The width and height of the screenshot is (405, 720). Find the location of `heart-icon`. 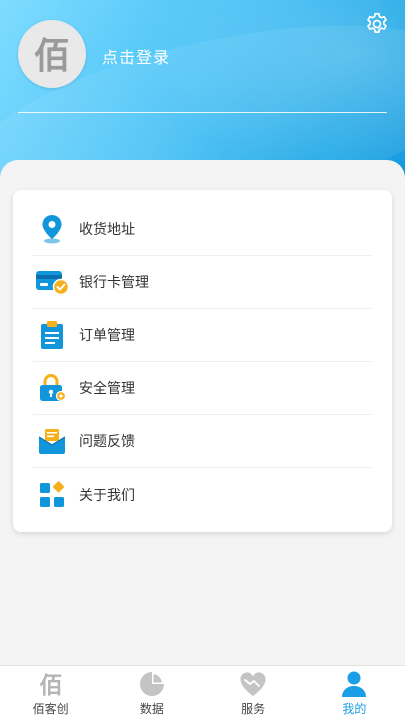

heart-icon is located at coordinates (253, 684).